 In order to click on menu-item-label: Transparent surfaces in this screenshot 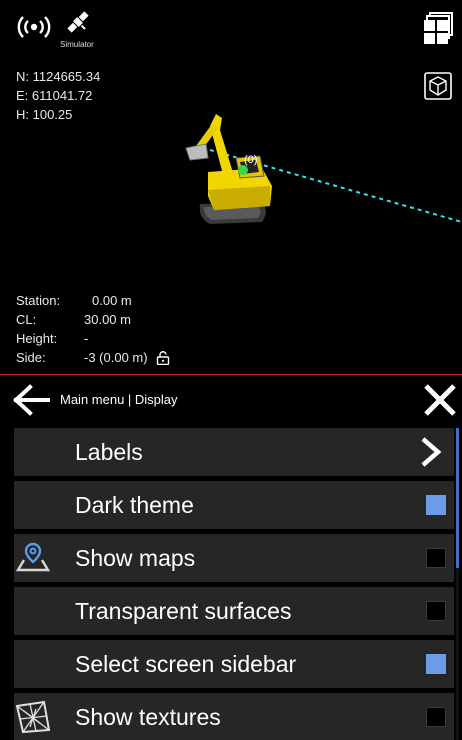, I will do `click(183, 611)`.